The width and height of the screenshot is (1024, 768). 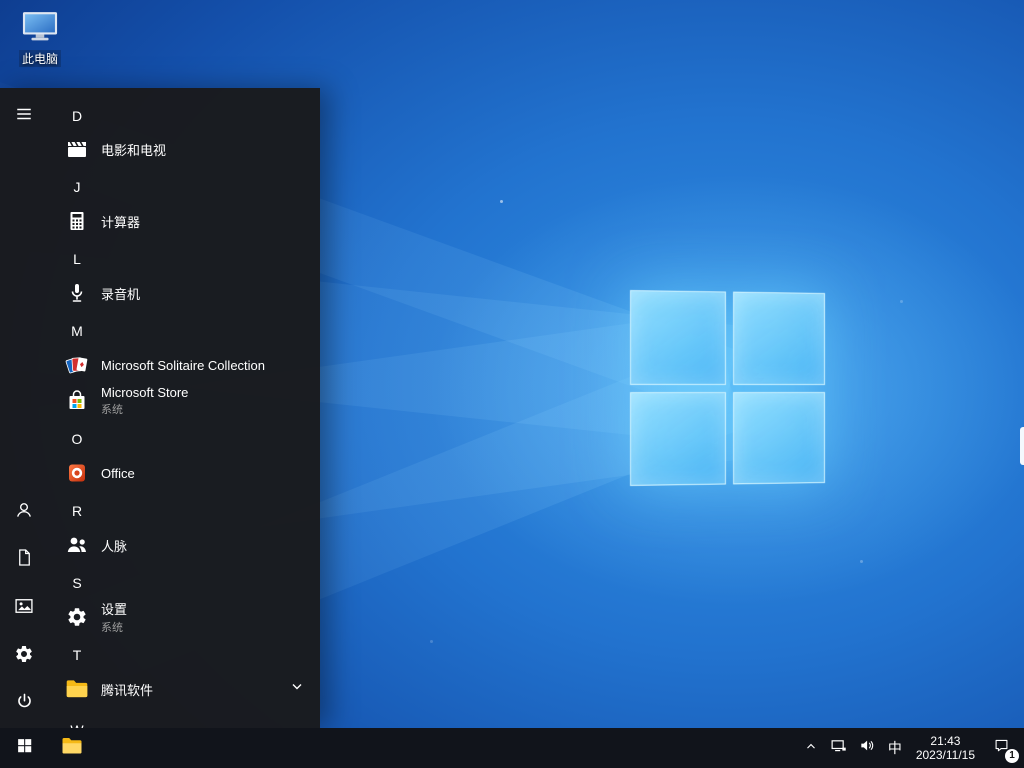 I want to click on network-status-button, so click(x=838, y=748).